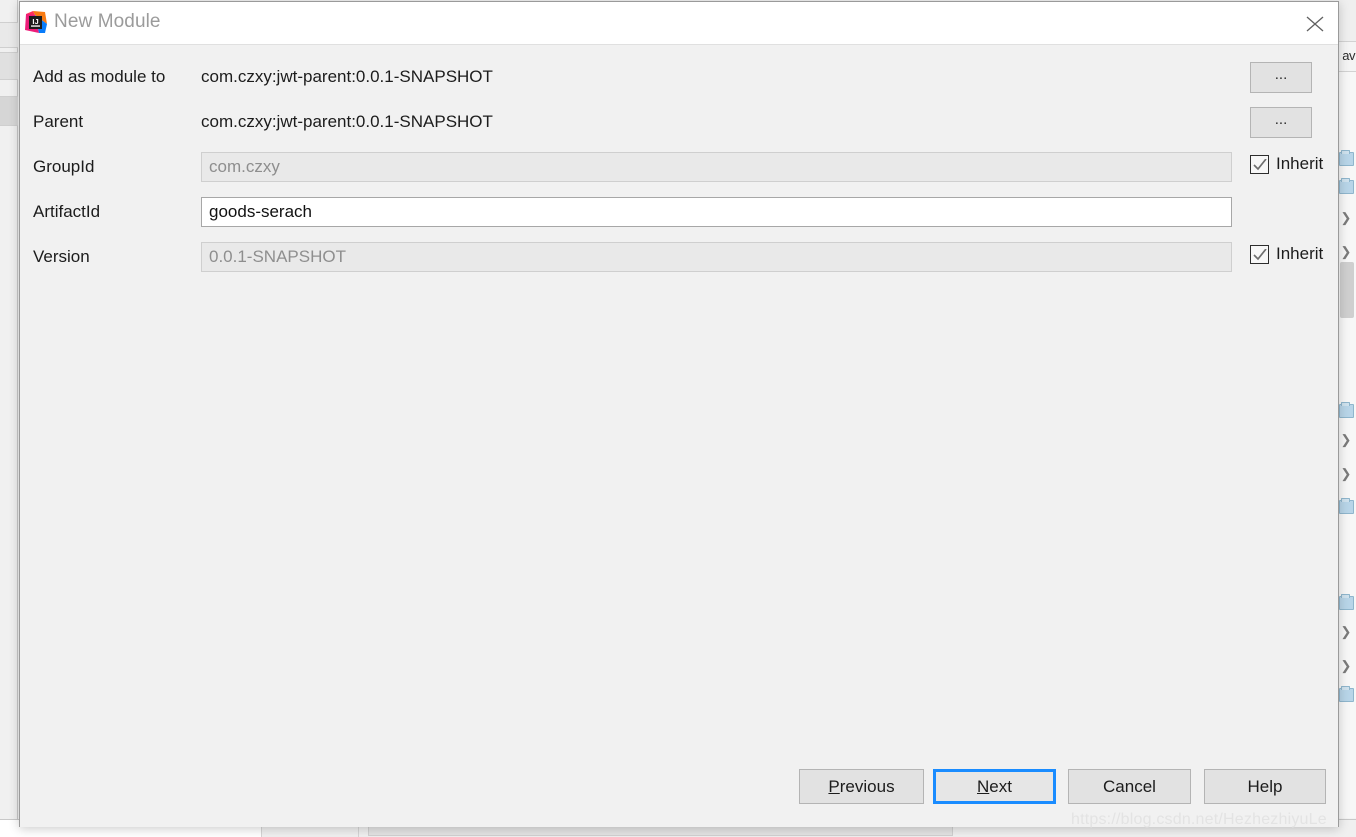 Image resolution: width=1356 pixels, height=837 pixels. Describe the element at coordinates (867, 786) in the screenshot. I see `previous-button-label: revious` at that location.